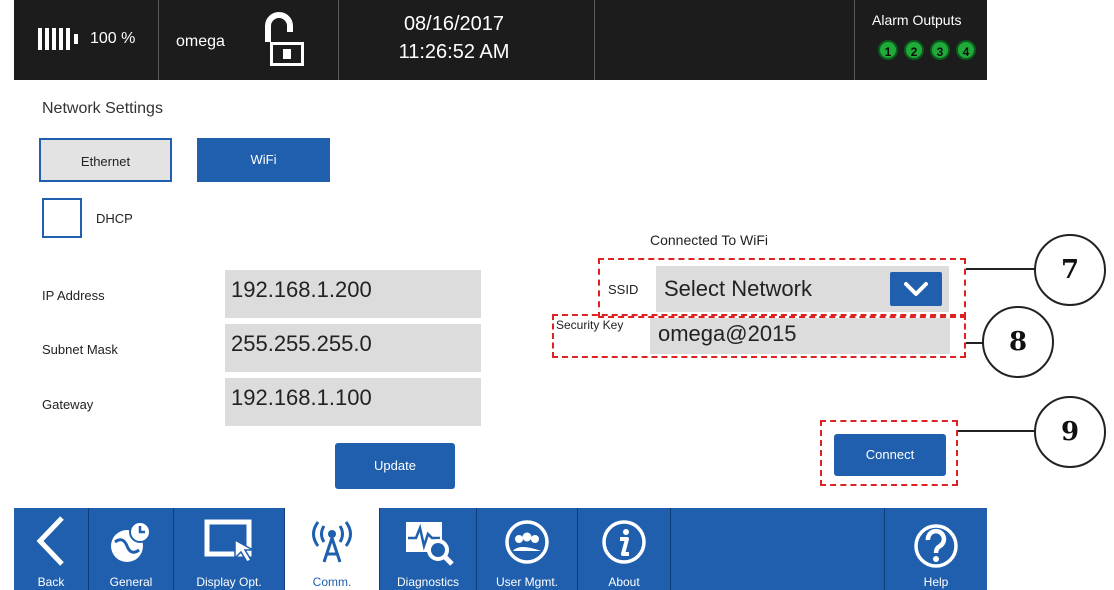 The width and height of the screenshot is (1114, 590). I want to click on callout-7-line, so click(1002, 269).